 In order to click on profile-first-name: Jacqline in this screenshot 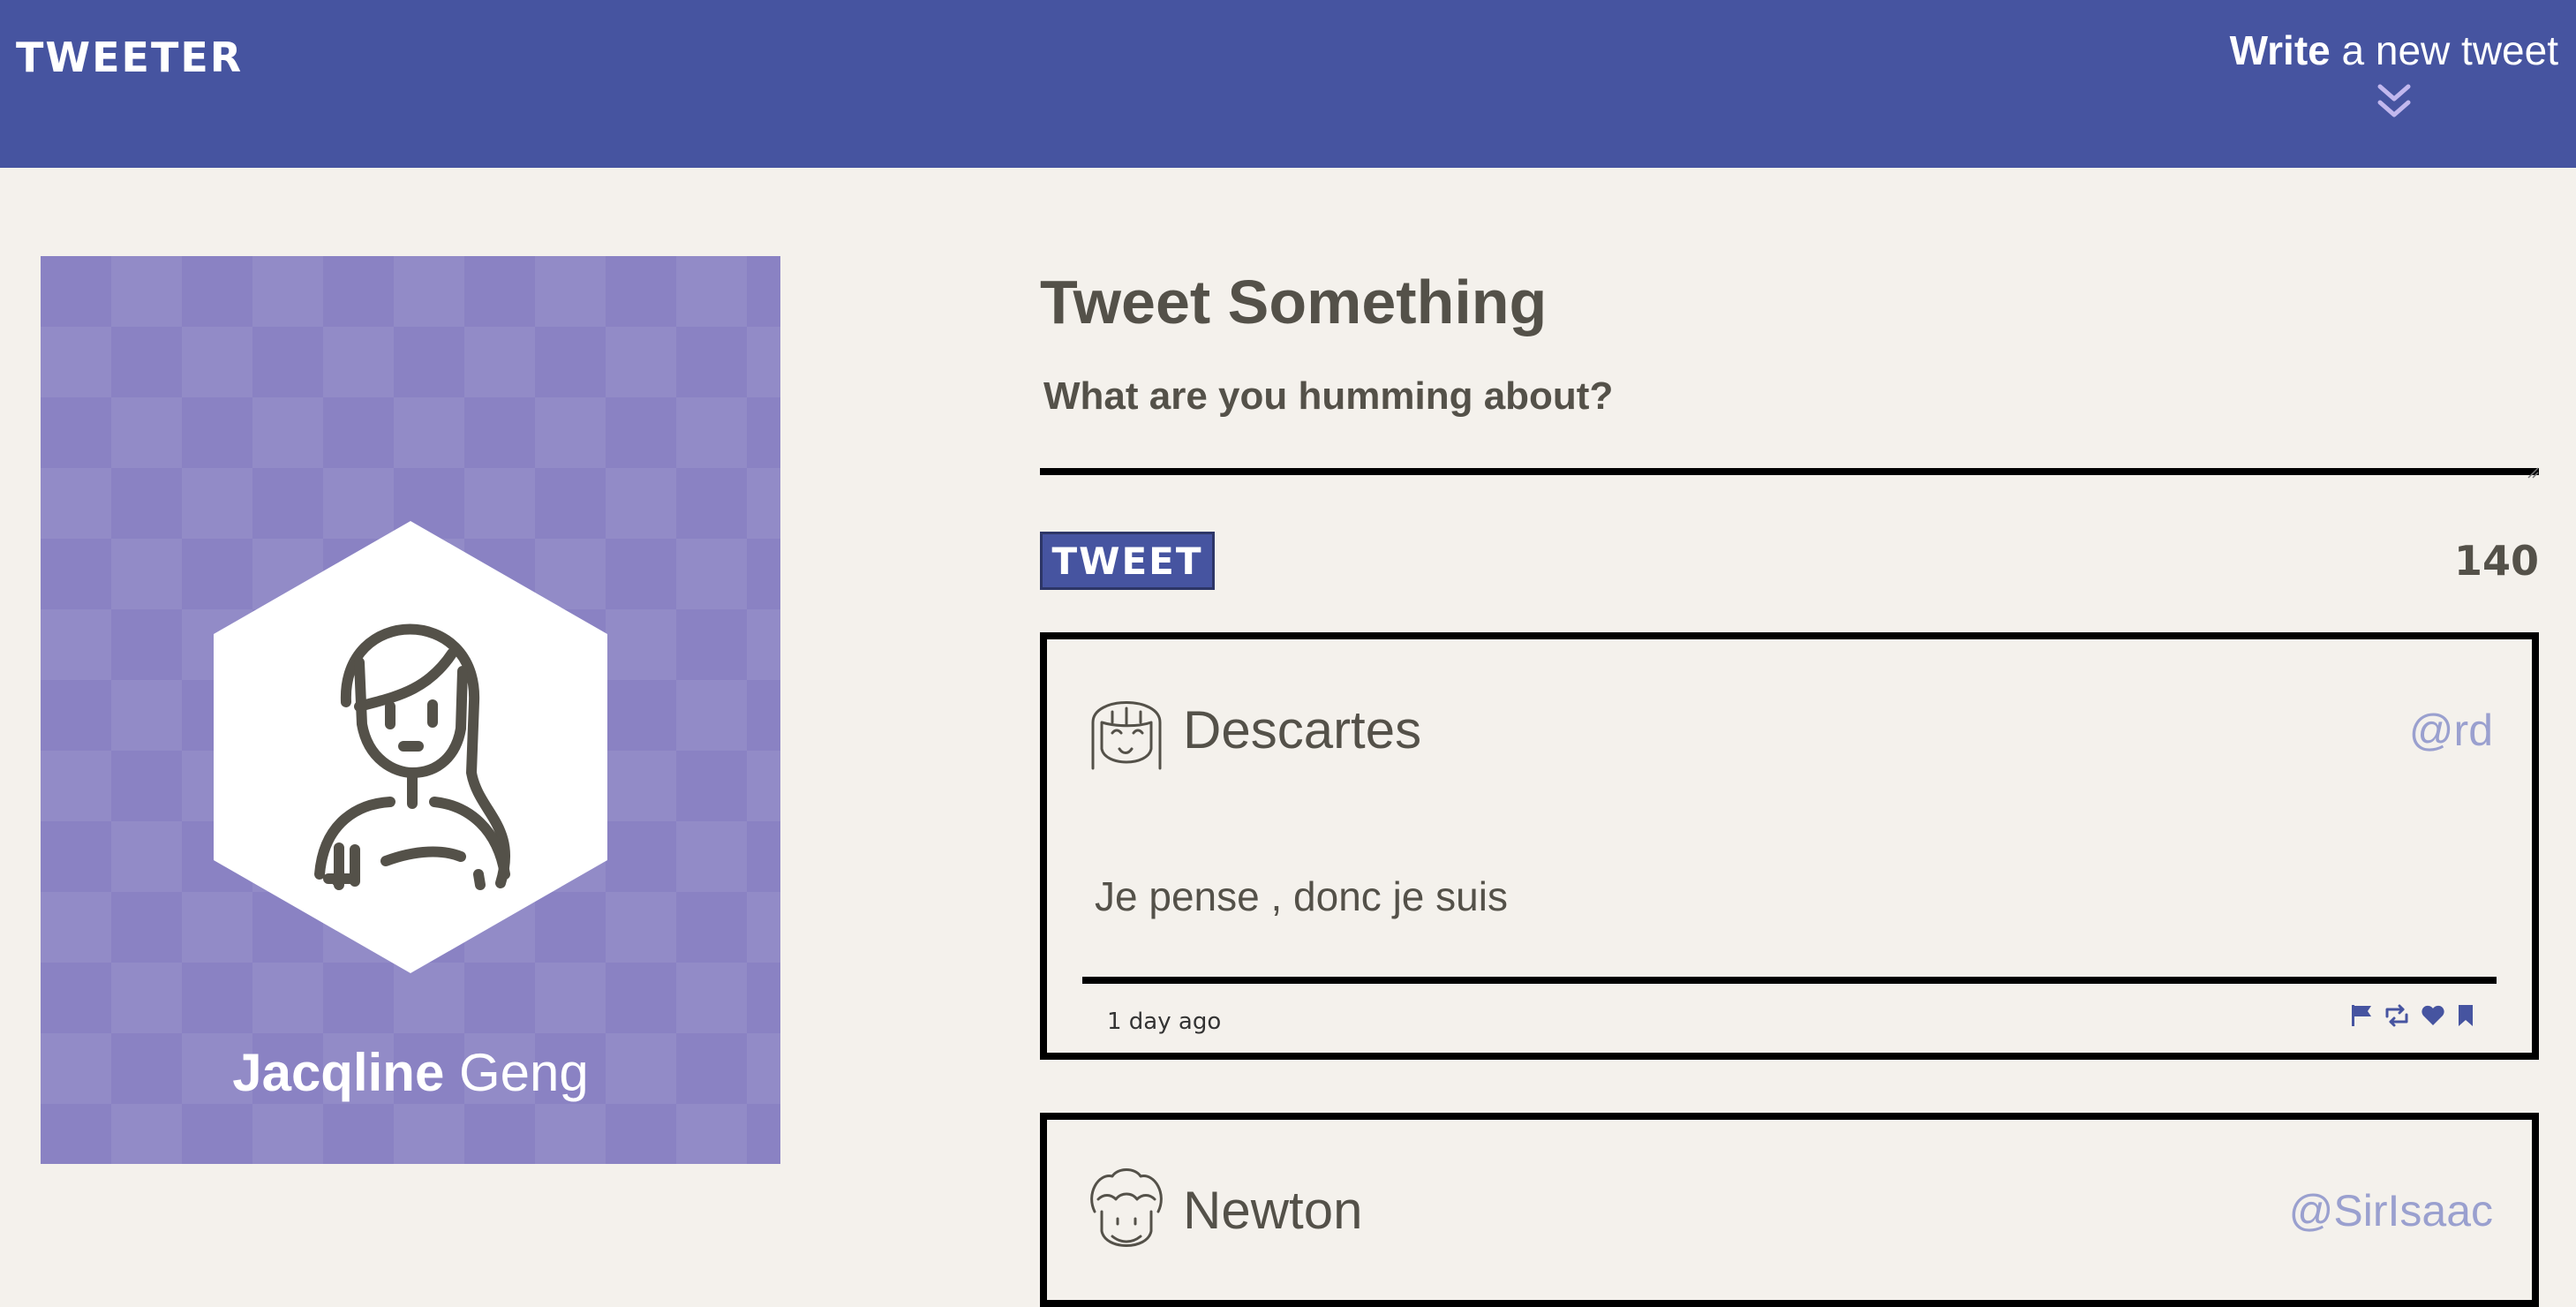, I will do `click(339, 1072)`.